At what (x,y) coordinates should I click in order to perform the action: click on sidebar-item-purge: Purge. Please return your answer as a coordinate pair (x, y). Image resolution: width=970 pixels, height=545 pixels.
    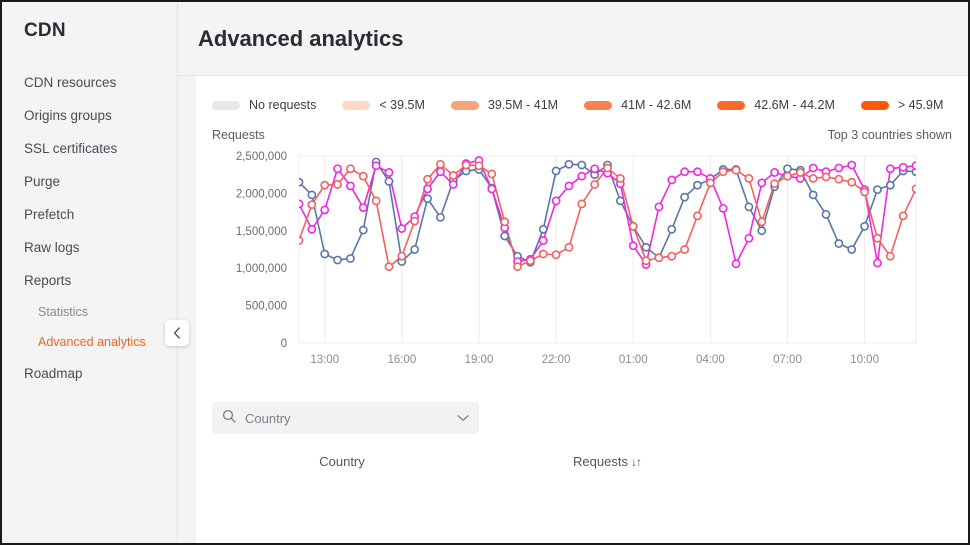
    Looking at the image, I should click on (89, 181).